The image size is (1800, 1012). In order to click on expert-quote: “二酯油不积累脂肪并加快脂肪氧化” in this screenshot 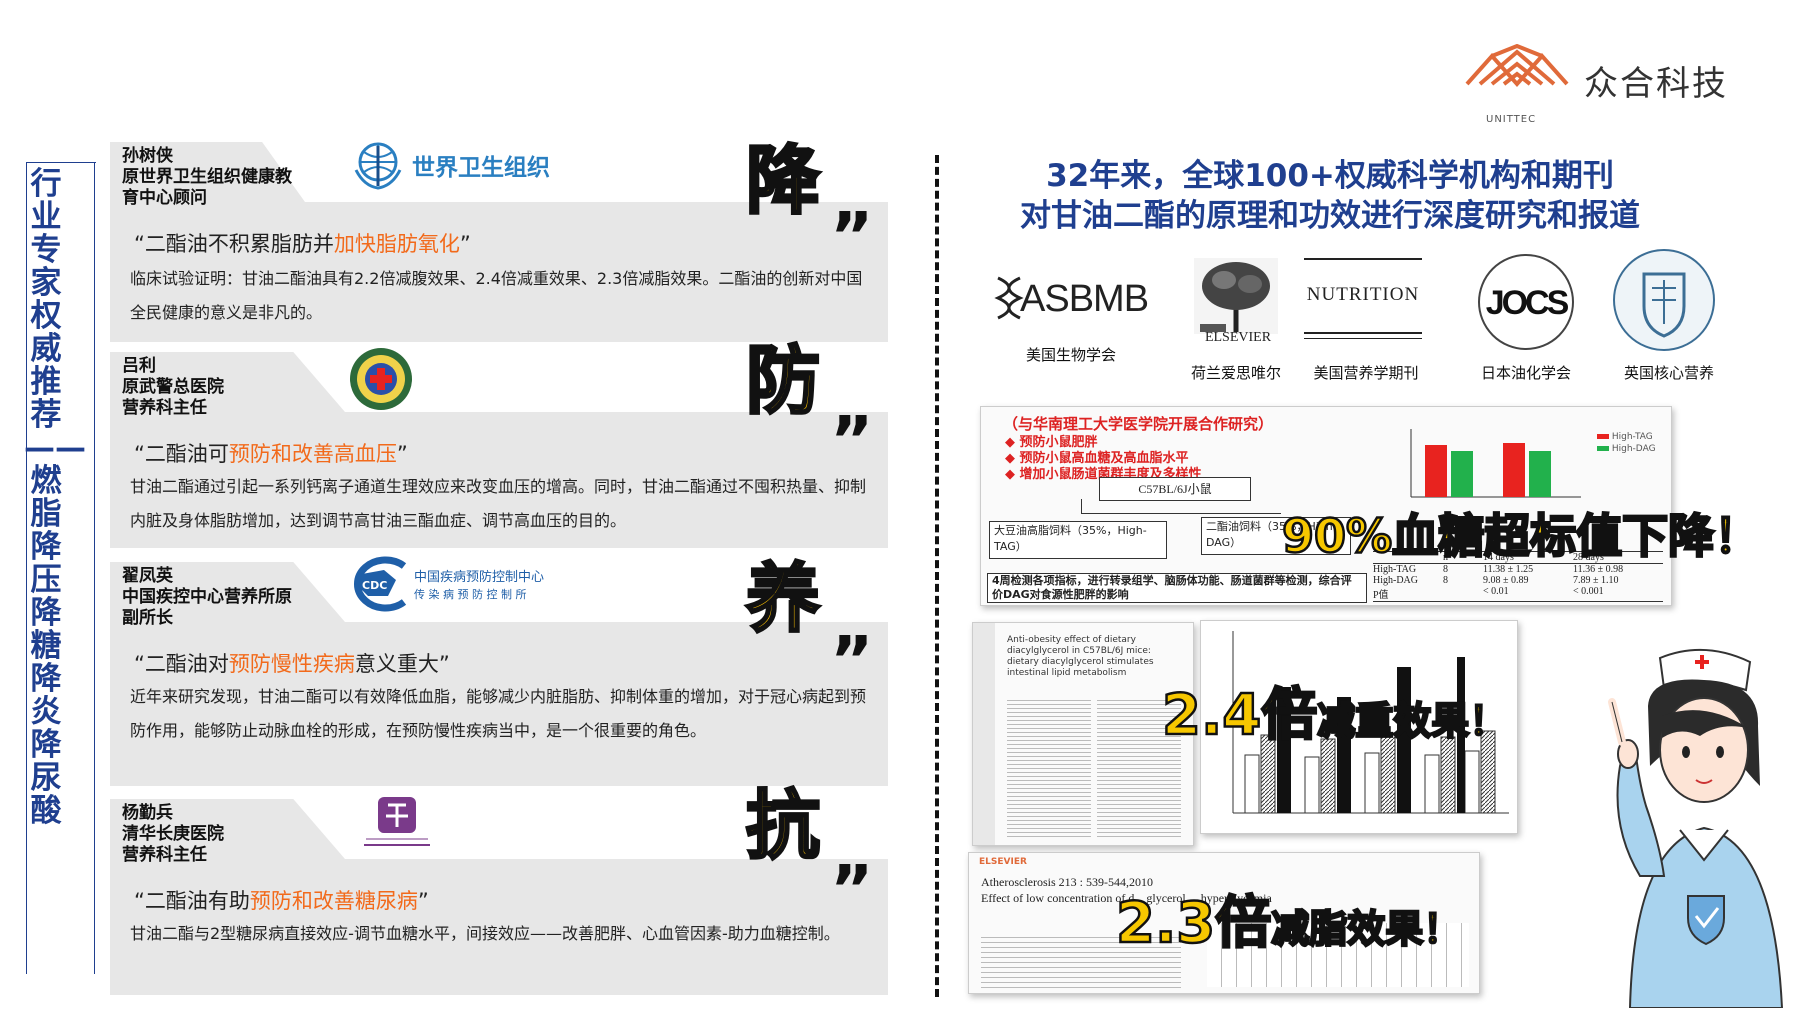, I will do `click(302, 244)`.